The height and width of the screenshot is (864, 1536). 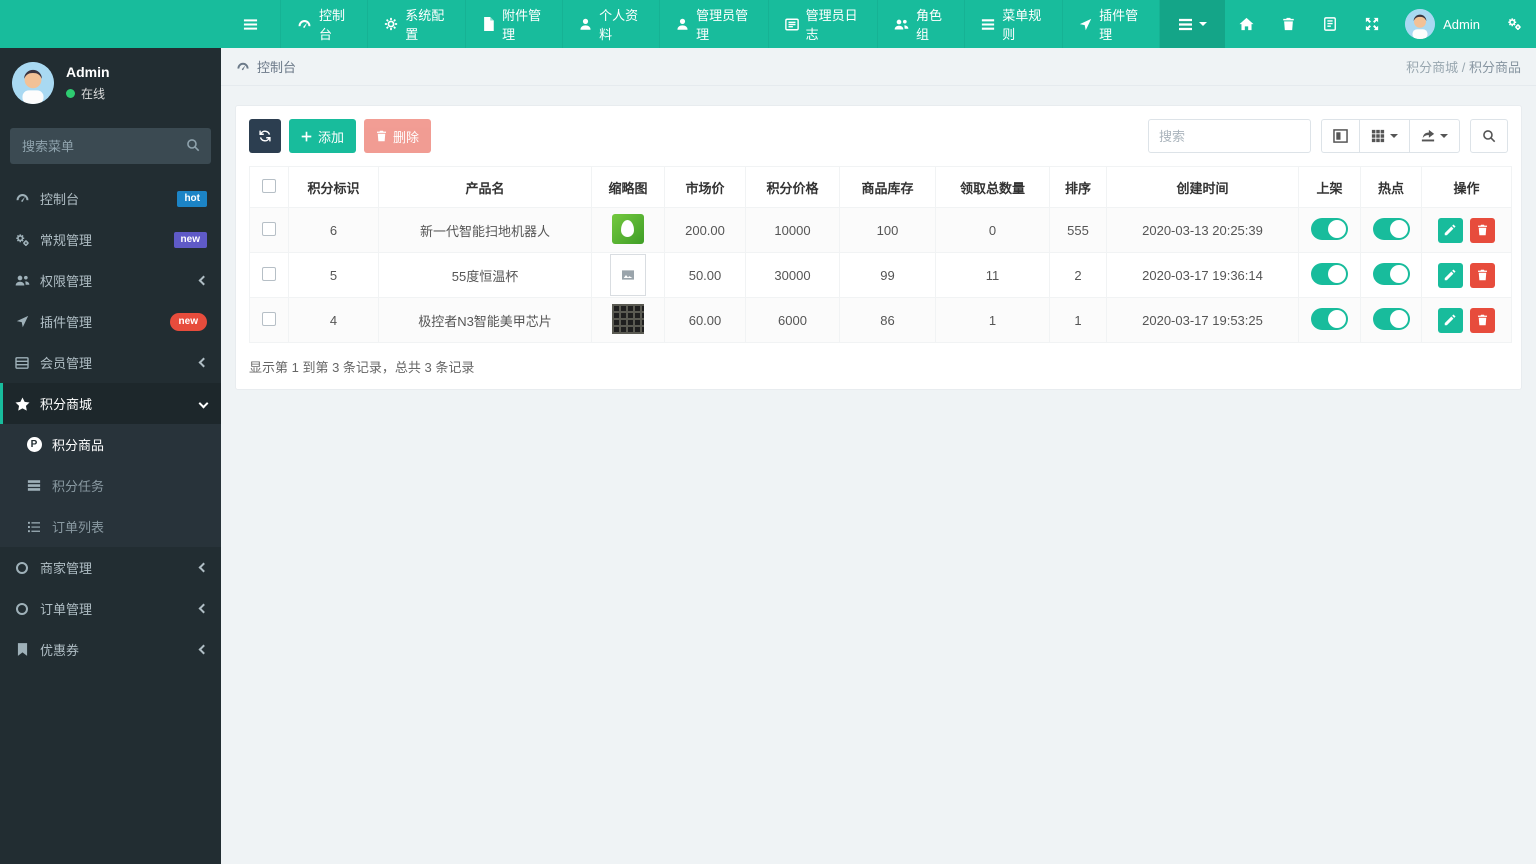 What do you see at coordinates (1463, 66) in the screenshot?
I see `breadcrumb-right: 积分商城 / 积分商品` at bounding box center [1463, 66].